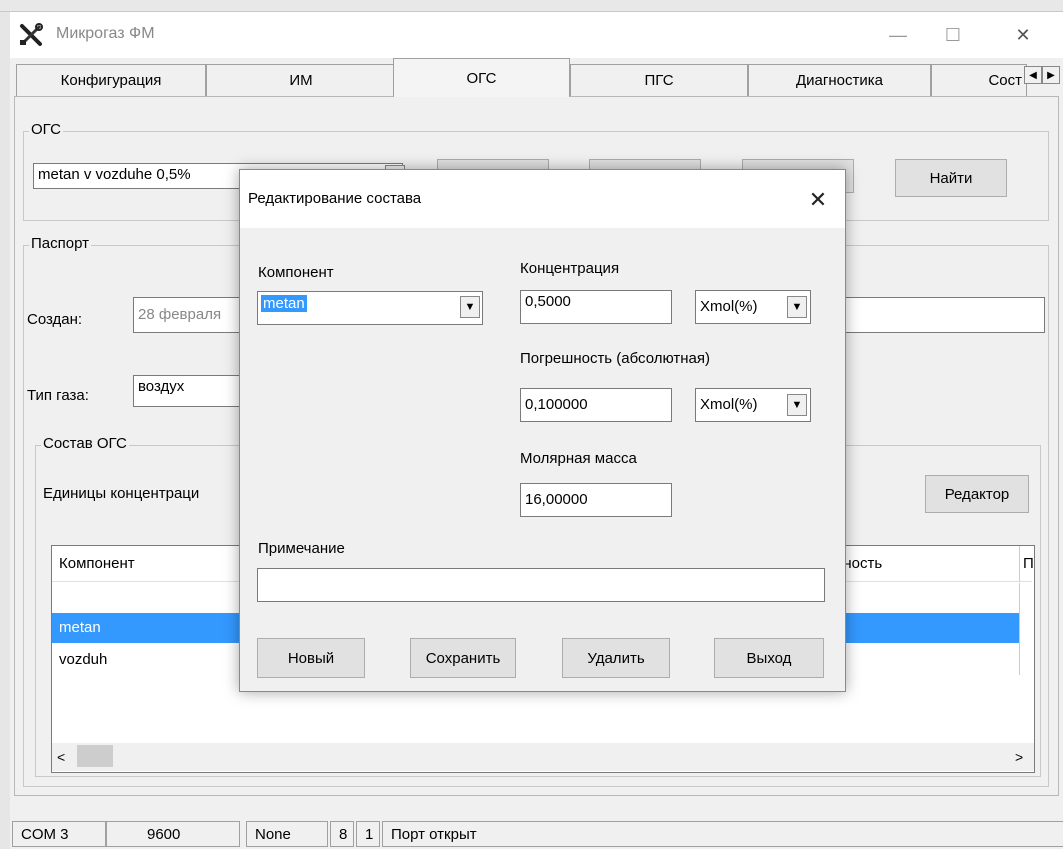  I want to click on molar-mass-label: Молярная масса, so click(578, 458).